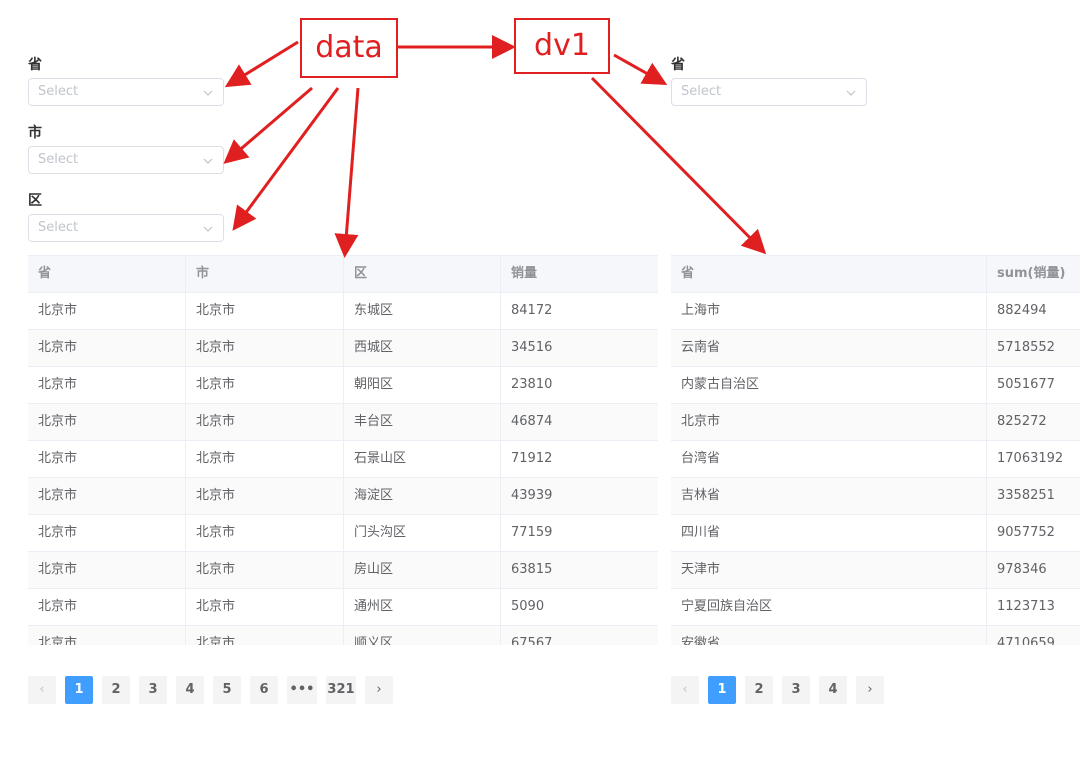  Describe the element at coordinates (349, 48) in the screenshot. I see `data-annotation-box: data` at that location.